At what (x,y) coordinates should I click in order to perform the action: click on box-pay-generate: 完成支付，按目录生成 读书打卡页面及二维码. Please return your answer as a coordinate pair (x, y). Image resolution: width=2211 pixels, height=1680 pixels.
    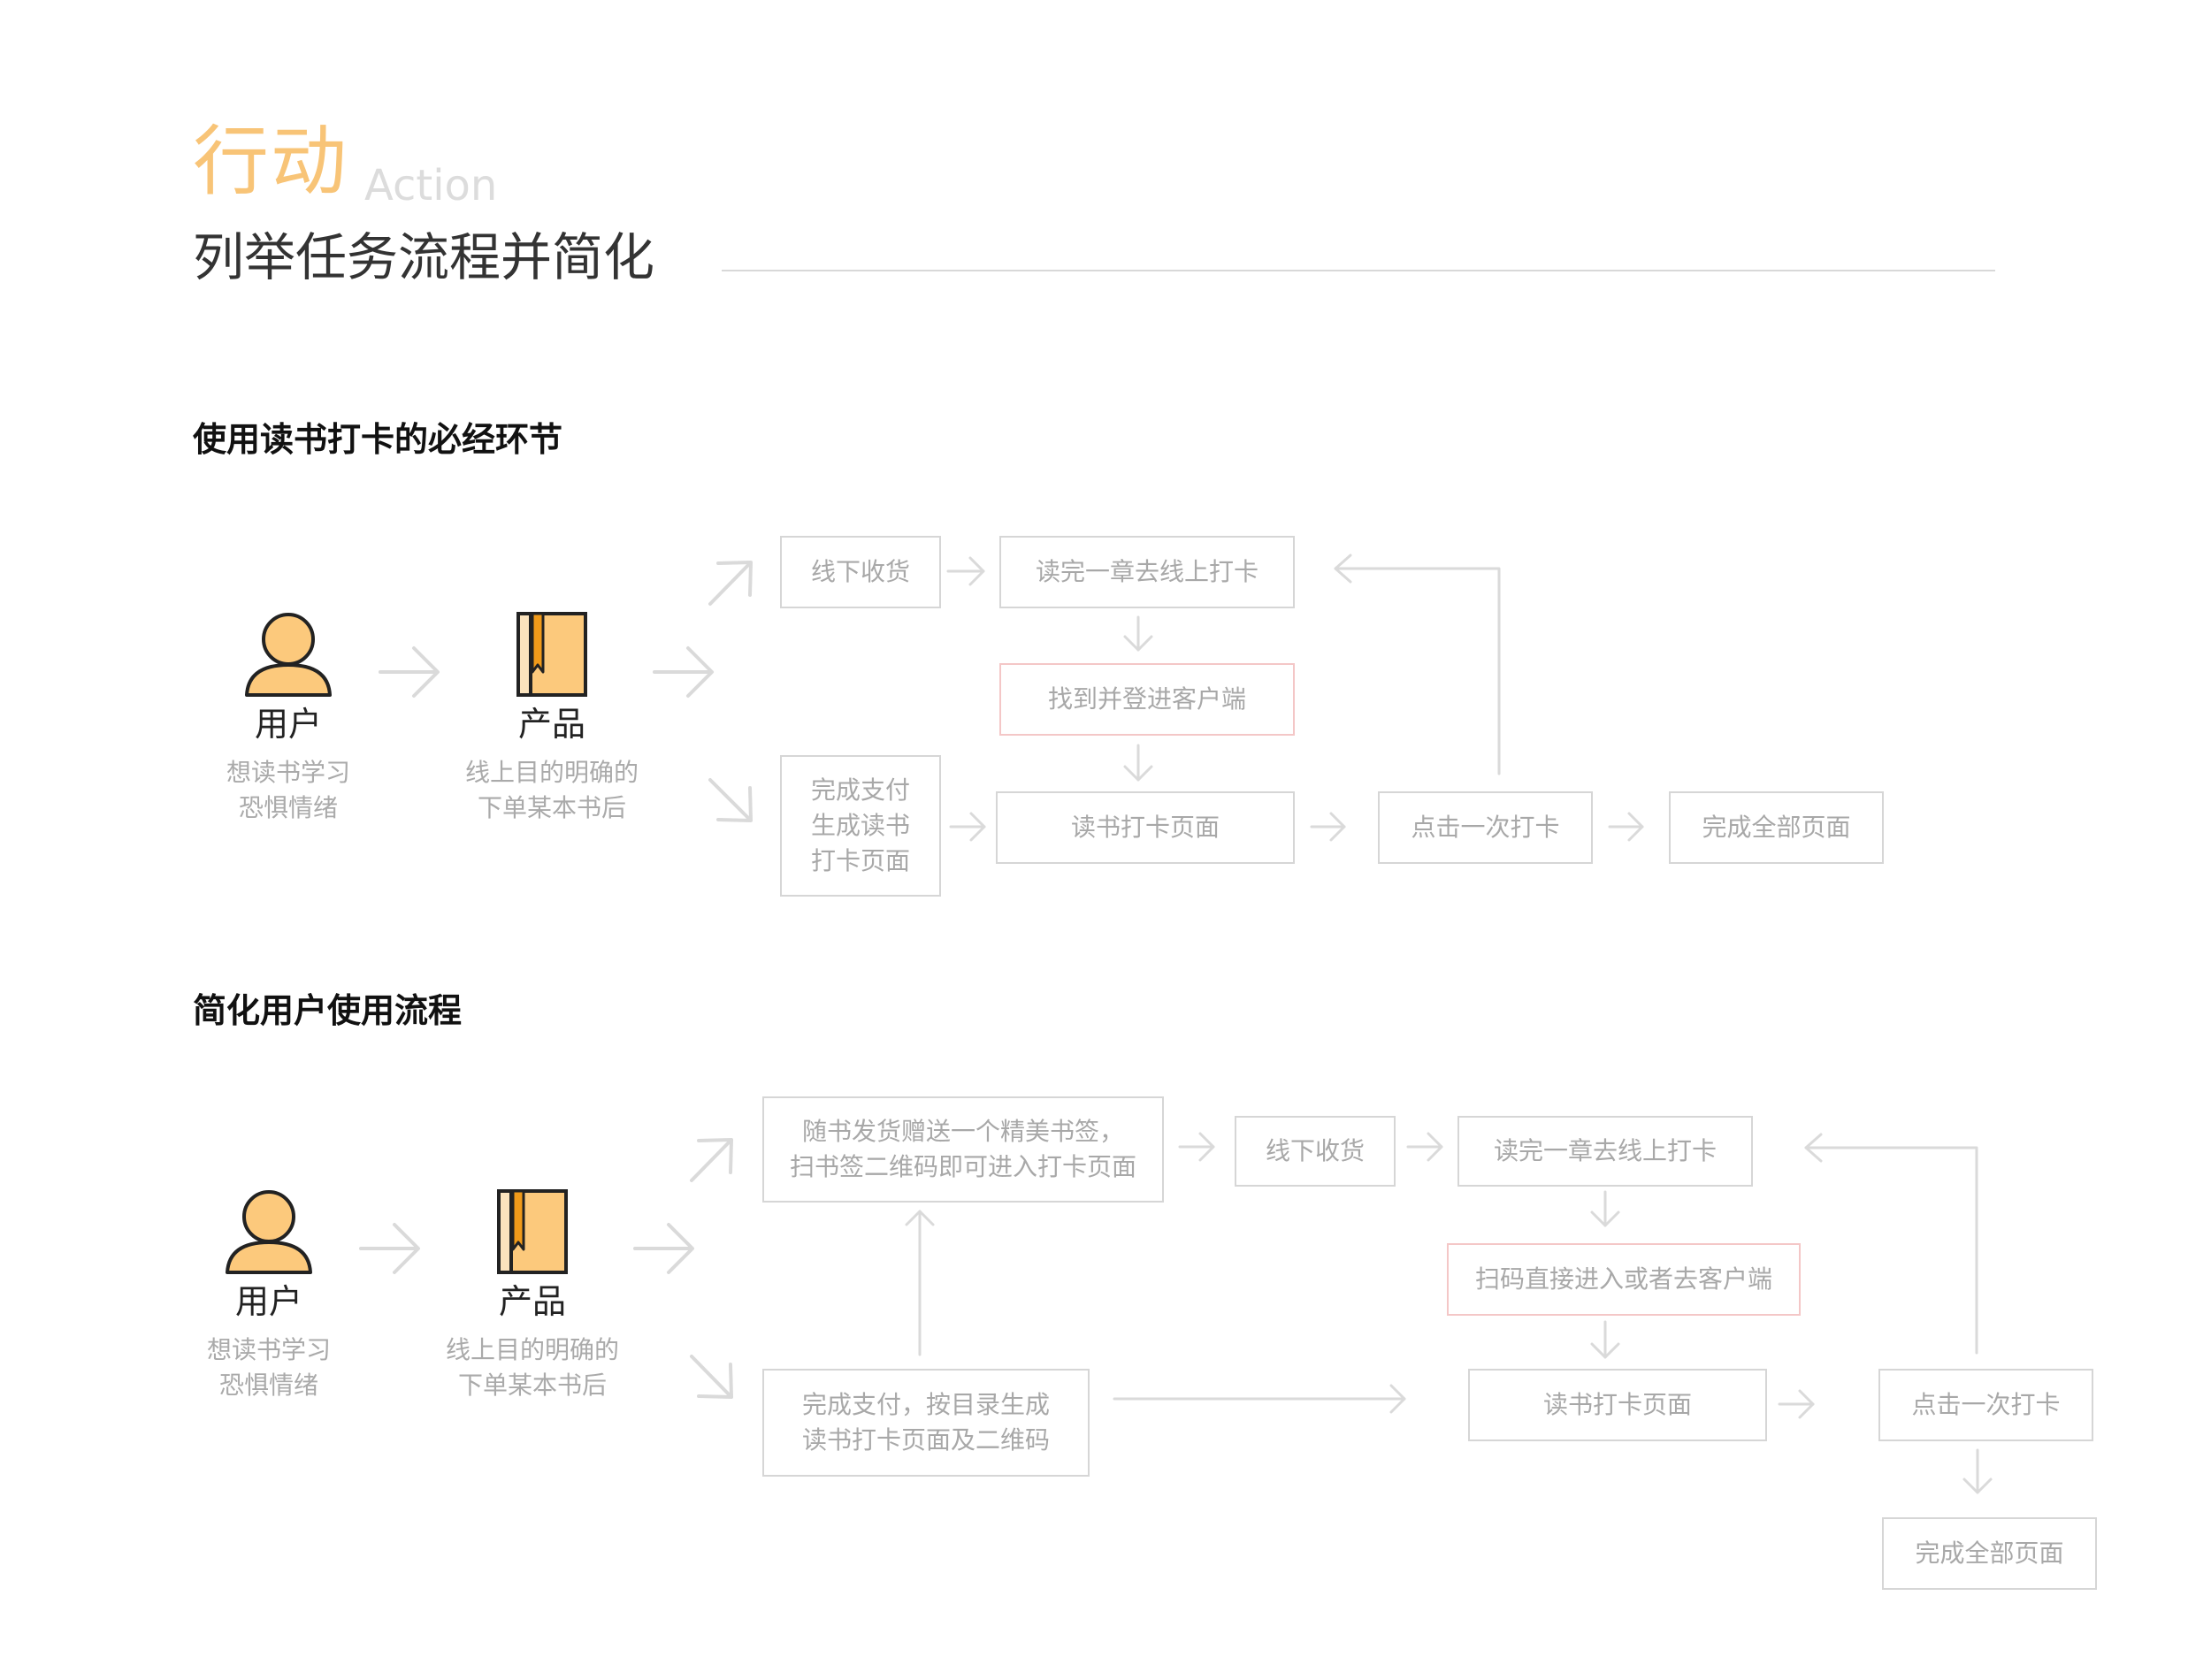
    Looking at the image, I should click on (926, 1423).